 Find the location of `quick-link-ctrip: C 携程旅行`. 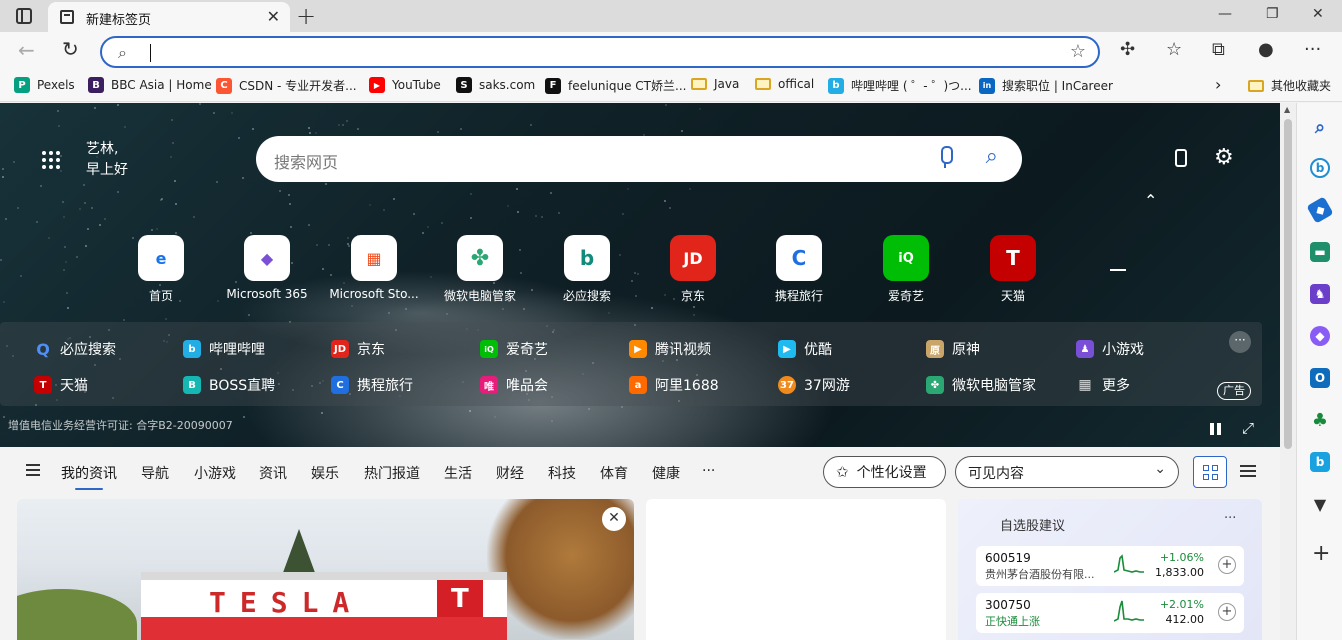

quick-link-ctrip: C 携程旅行 is located at coordinates (372, 385).